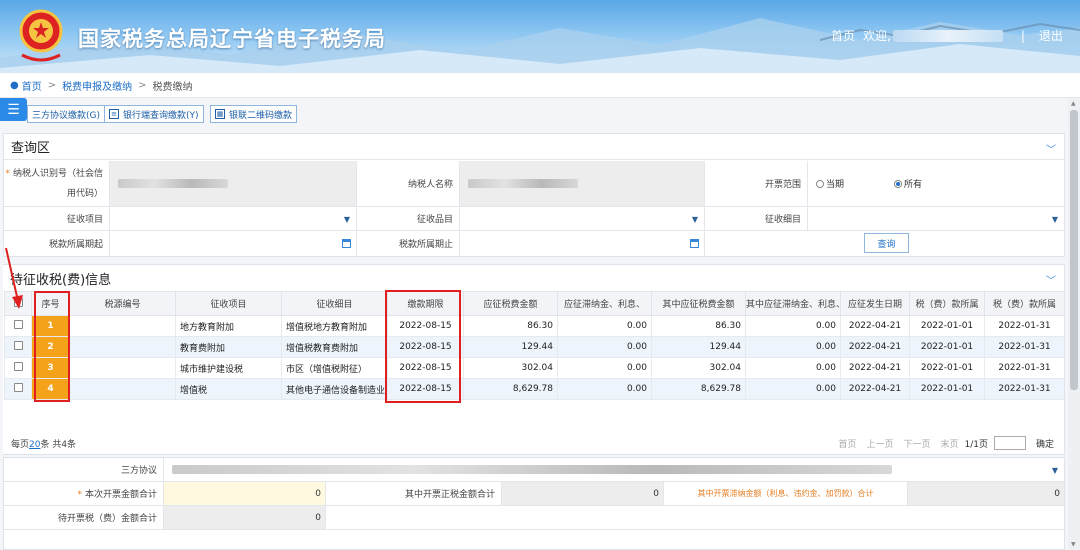 Image resolution: width=1080 pixels, height=550 pixels. What do you see at coordinates (414, 493) in the screenshot?
I see `of-tax-total-label: 其中开票正税金额合计` at bounding box center [414, 493].